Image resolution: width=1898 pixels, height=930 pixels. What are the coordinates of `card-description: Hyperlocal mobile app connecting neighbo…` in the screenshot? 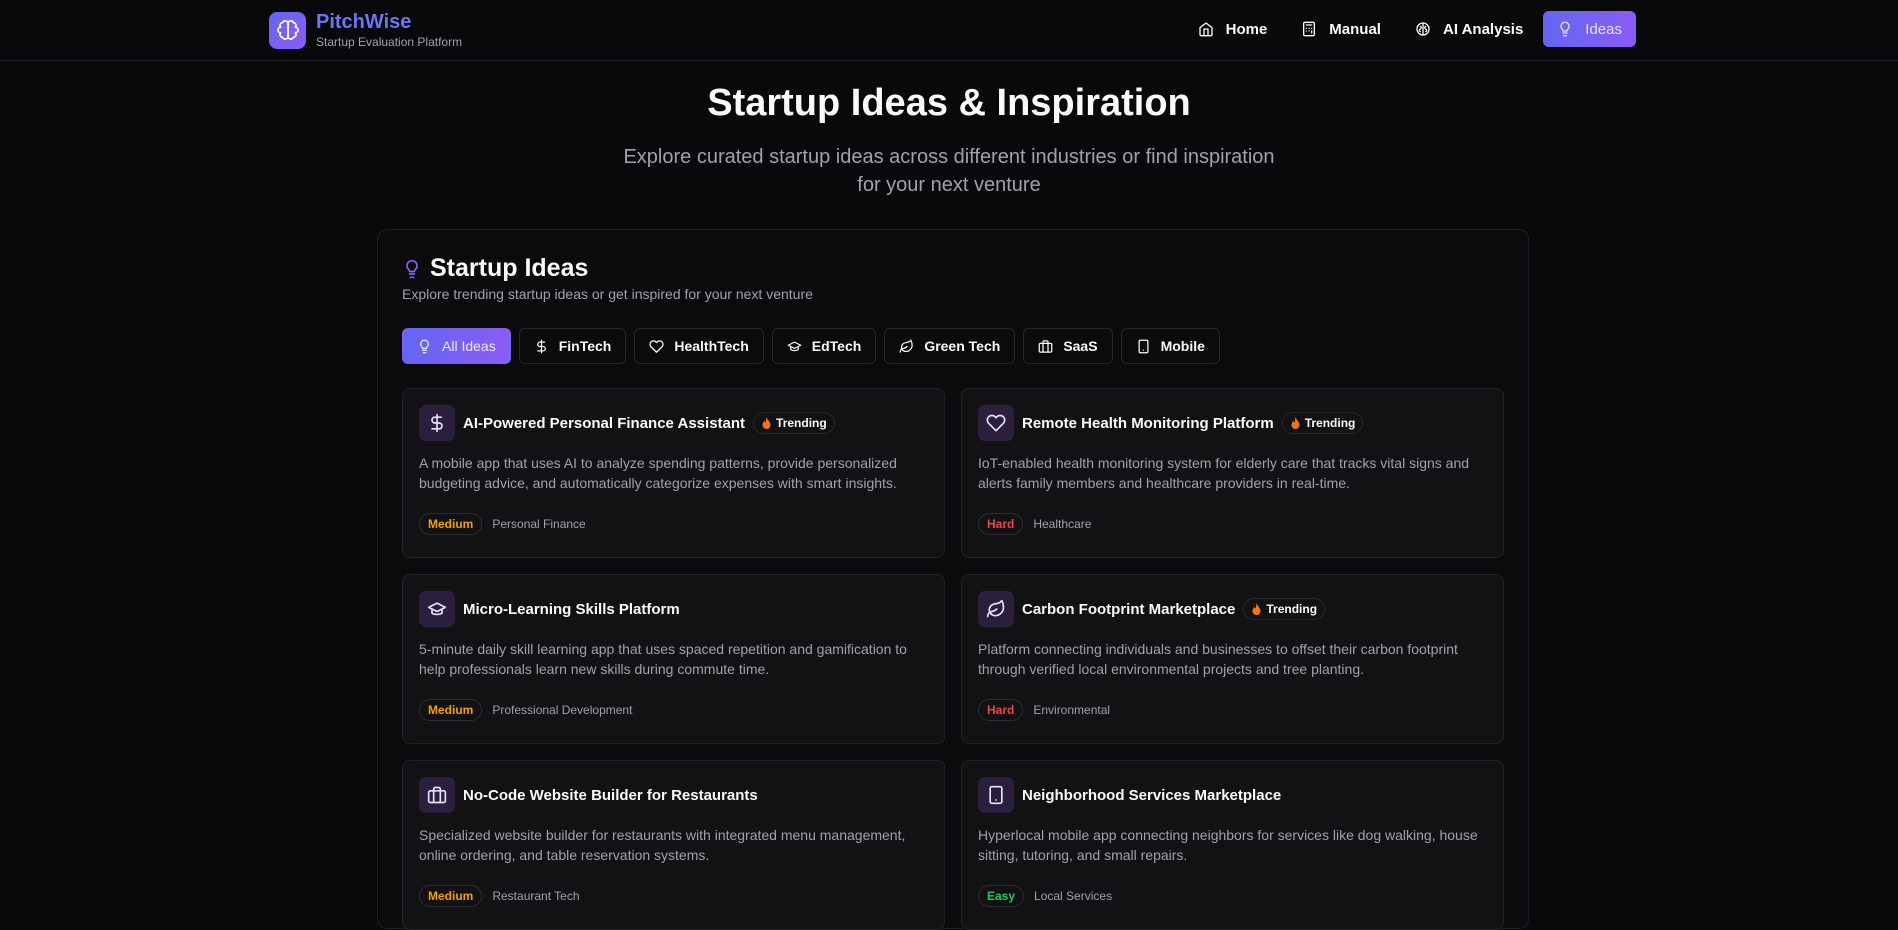 It's located at (1228, 845).